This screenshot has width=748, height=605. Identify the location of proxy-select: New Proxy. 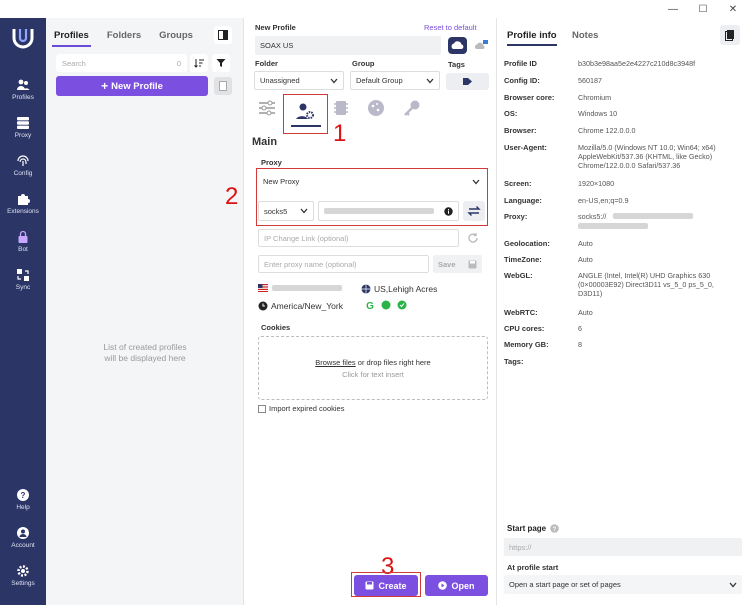
(371, 181).